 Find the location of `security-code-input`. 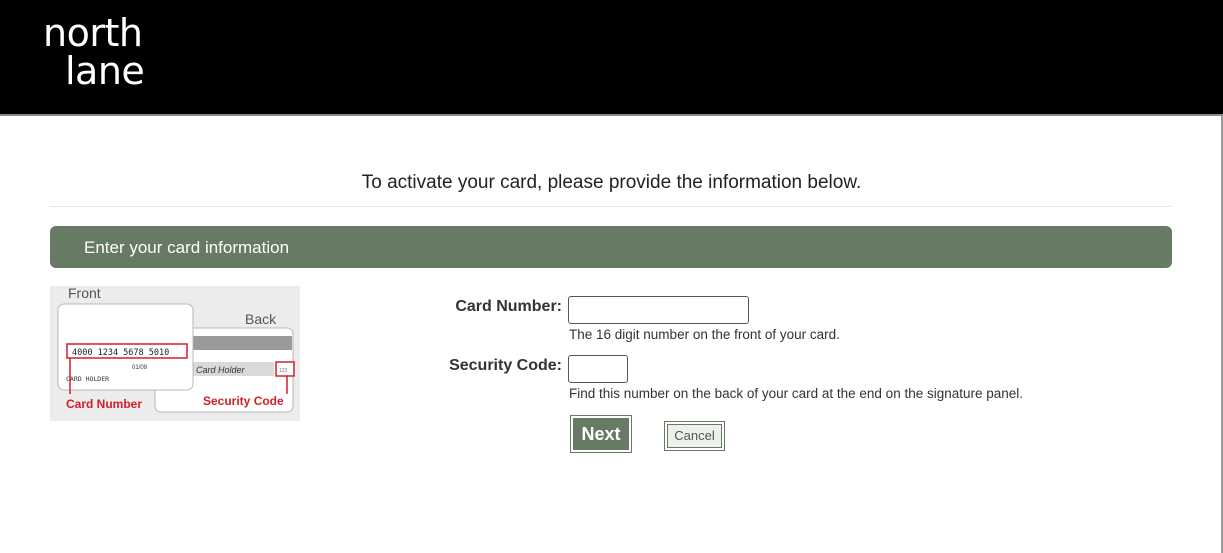

security-code-input is located at coordinates (598, 369).